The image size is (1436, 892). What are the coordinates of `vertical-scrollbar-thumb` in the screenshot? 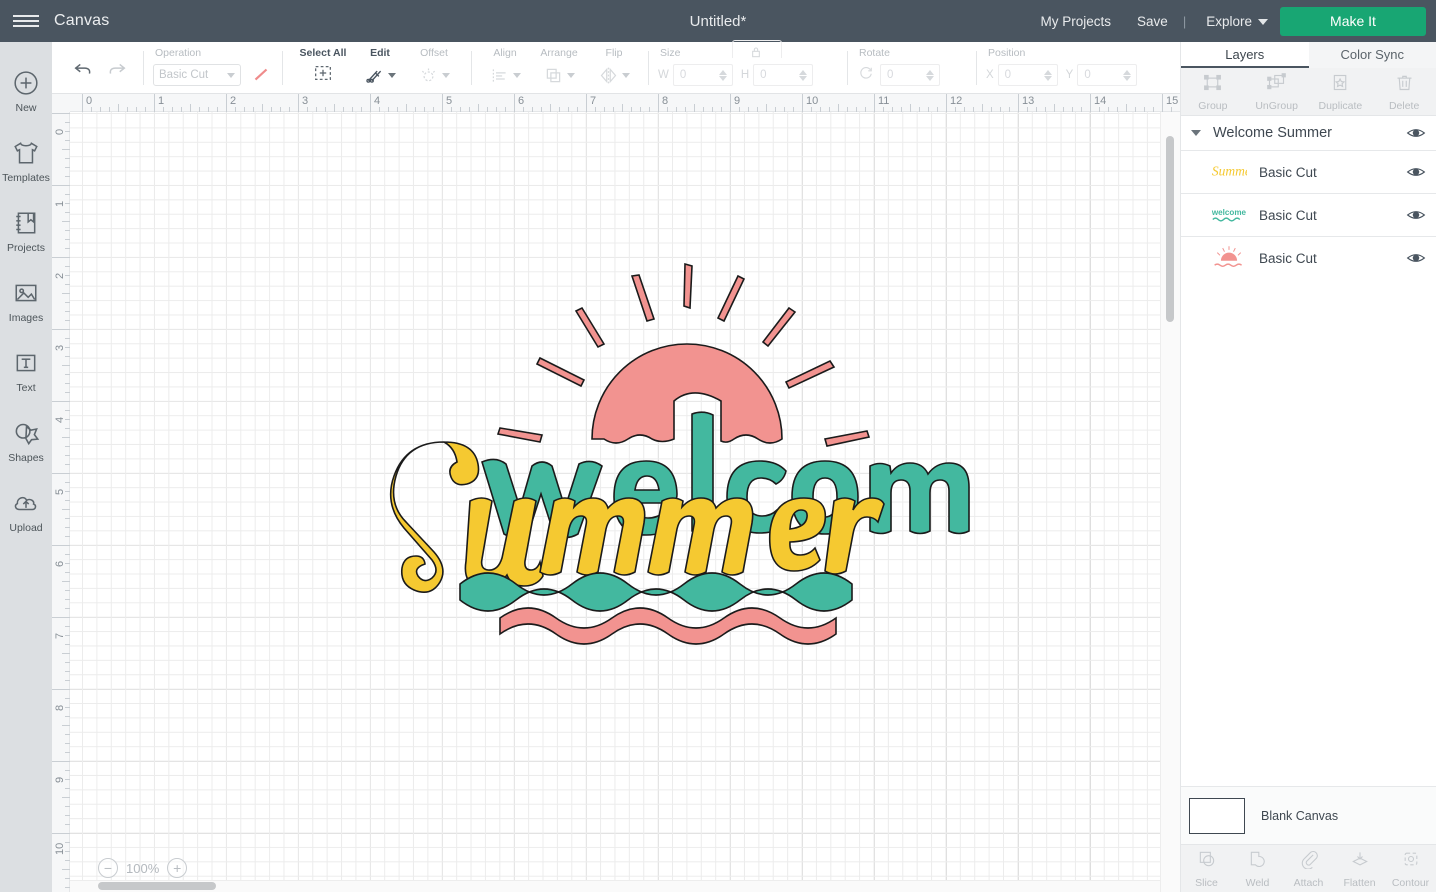 It's located at (1170, 229).